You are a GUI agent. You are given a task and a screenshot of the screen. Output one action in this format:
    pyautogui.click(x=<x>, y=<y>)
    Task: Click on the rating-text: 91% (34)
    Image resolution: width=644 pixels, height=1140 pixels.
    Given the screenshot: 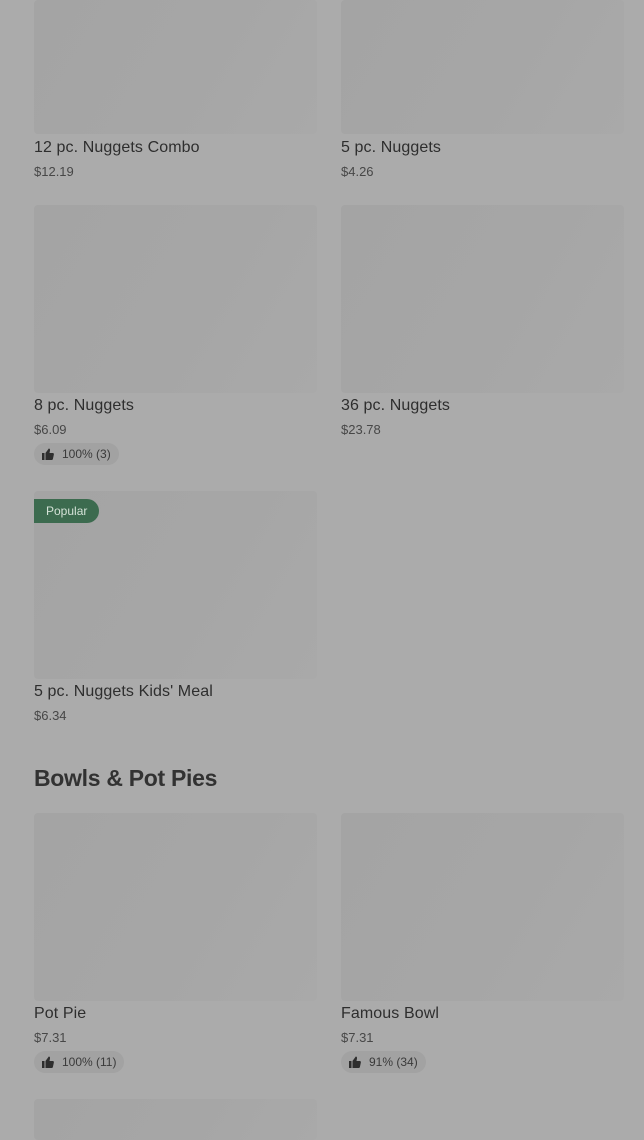 What is the action you would take?
    pyautogui.click(x=393, y=1062)
    